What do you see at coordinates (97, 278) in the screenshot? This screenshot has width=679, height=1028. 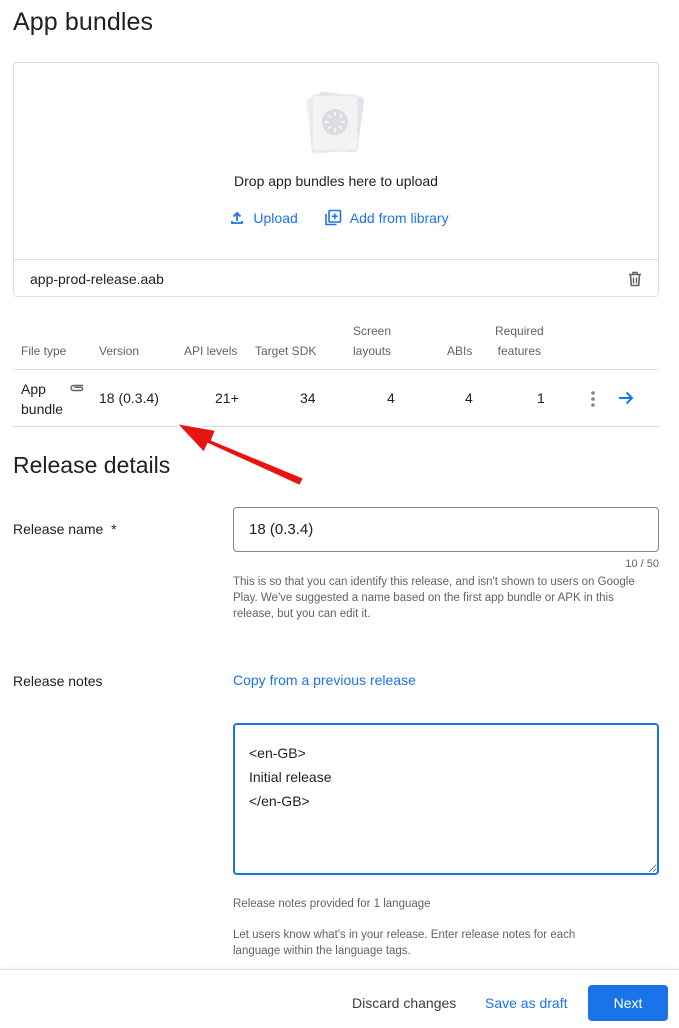 I see `file-name: app-prod-release.aab` at bounding box center [97, 278].